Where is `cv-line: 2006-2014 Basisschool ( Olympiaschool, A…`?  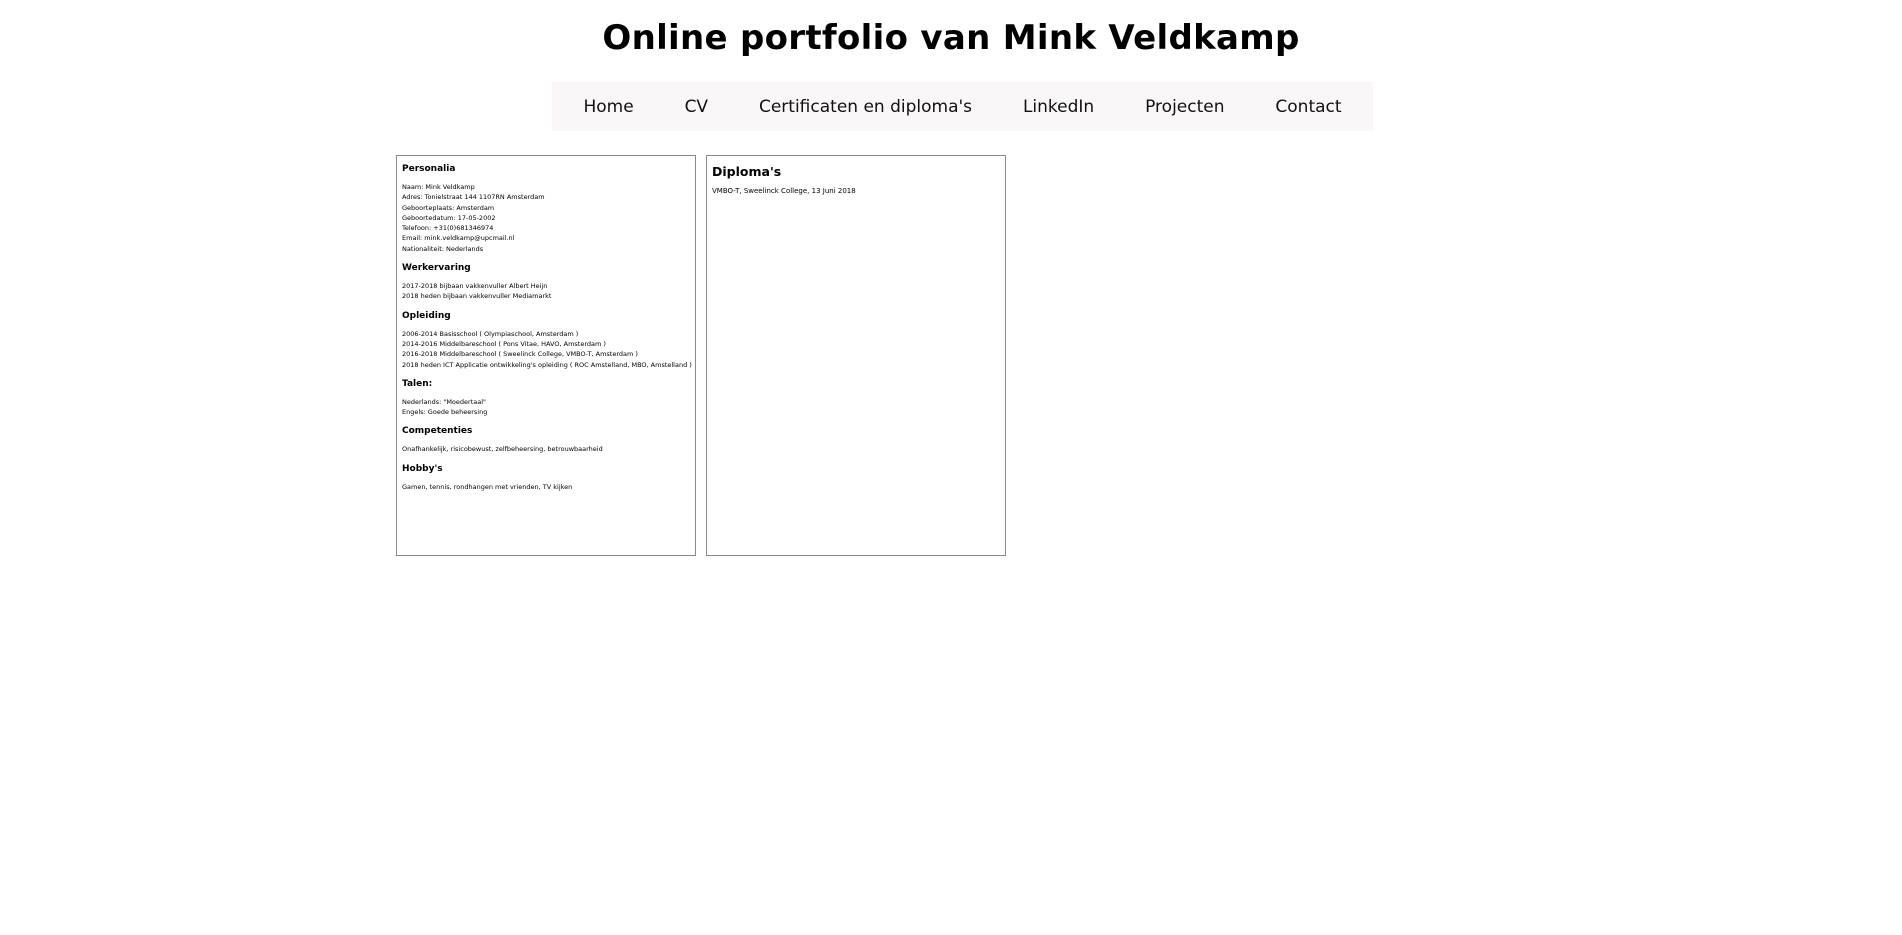 cv-line: 2006-2014 Basisschool ( Olympiaschool, A… is located at coordinates (490, 333).